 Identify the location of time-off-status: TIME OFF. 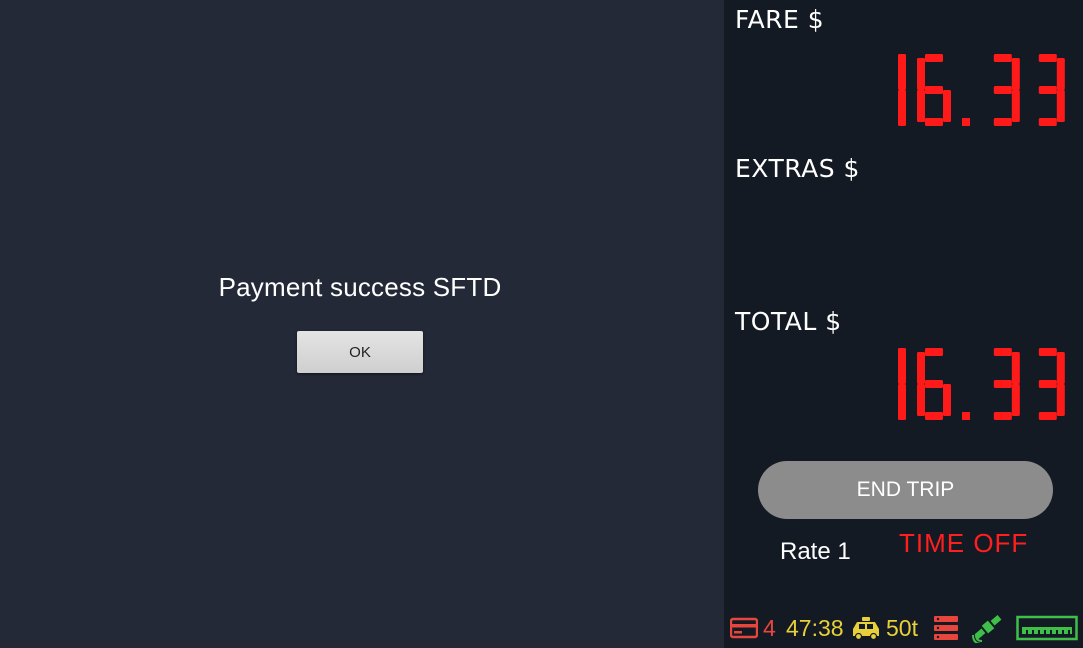
(963, 543).